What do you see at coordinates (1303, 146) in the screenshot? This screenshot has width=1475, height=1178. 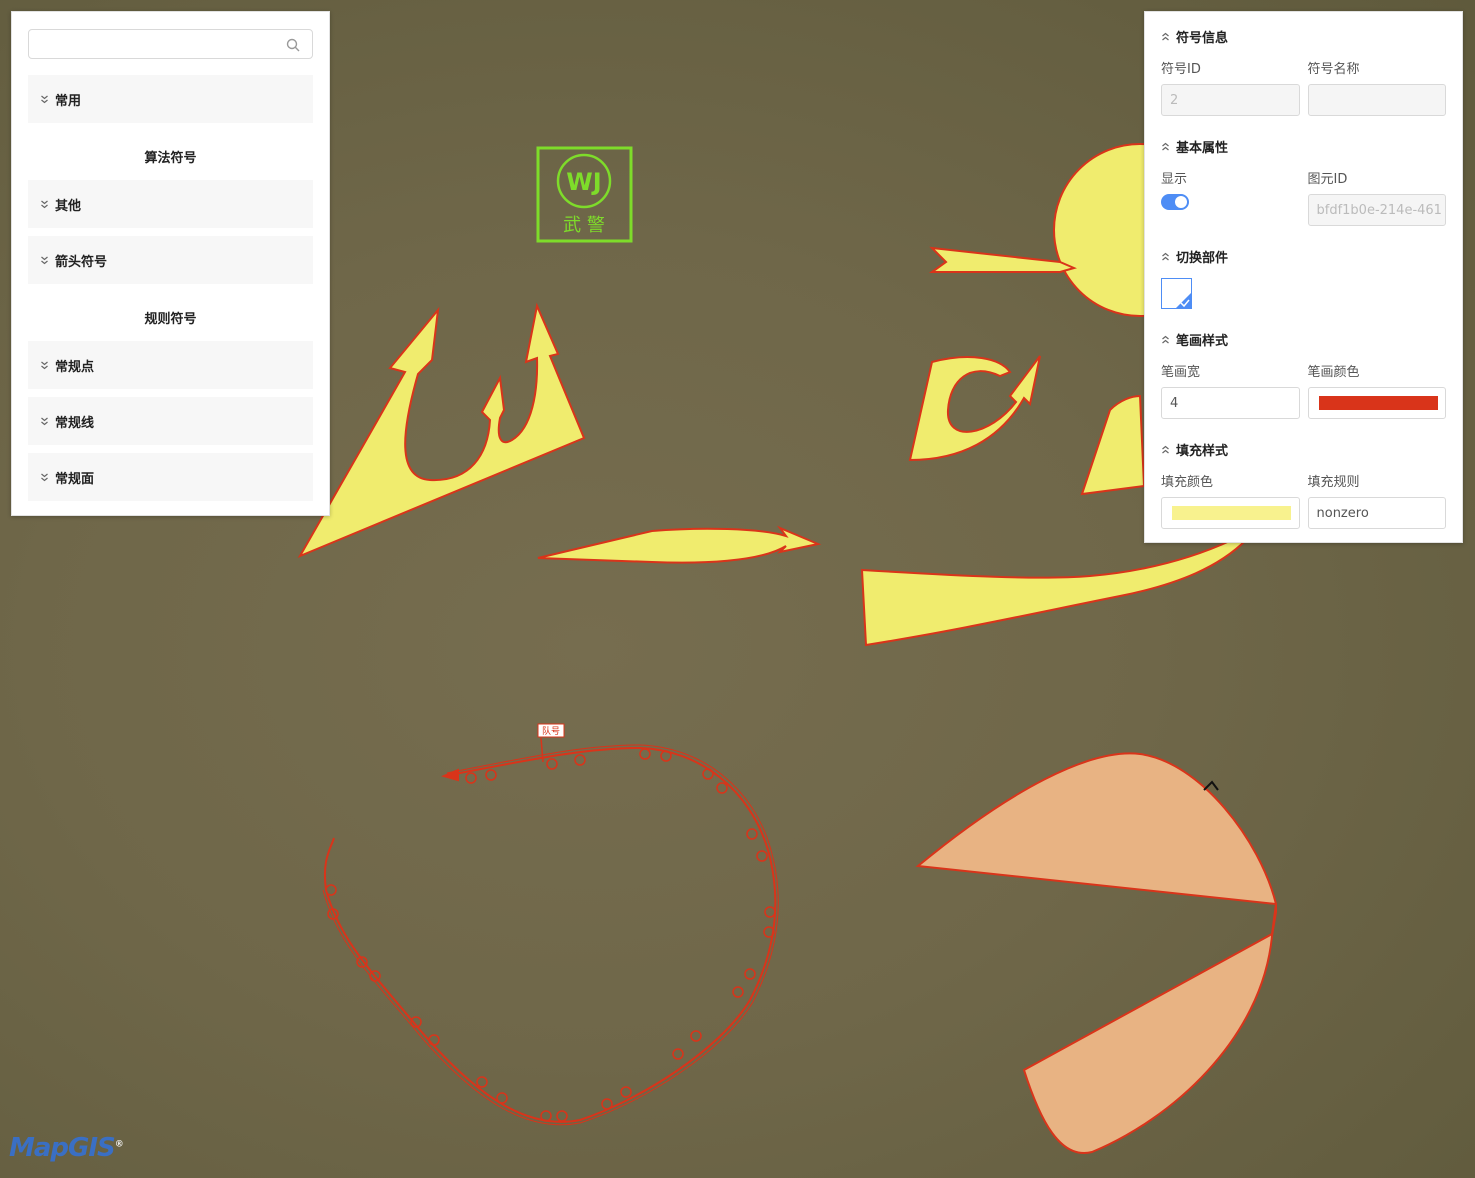 I see `basic-props-section-header: 基本属性` at bounding box center [1303, 146].